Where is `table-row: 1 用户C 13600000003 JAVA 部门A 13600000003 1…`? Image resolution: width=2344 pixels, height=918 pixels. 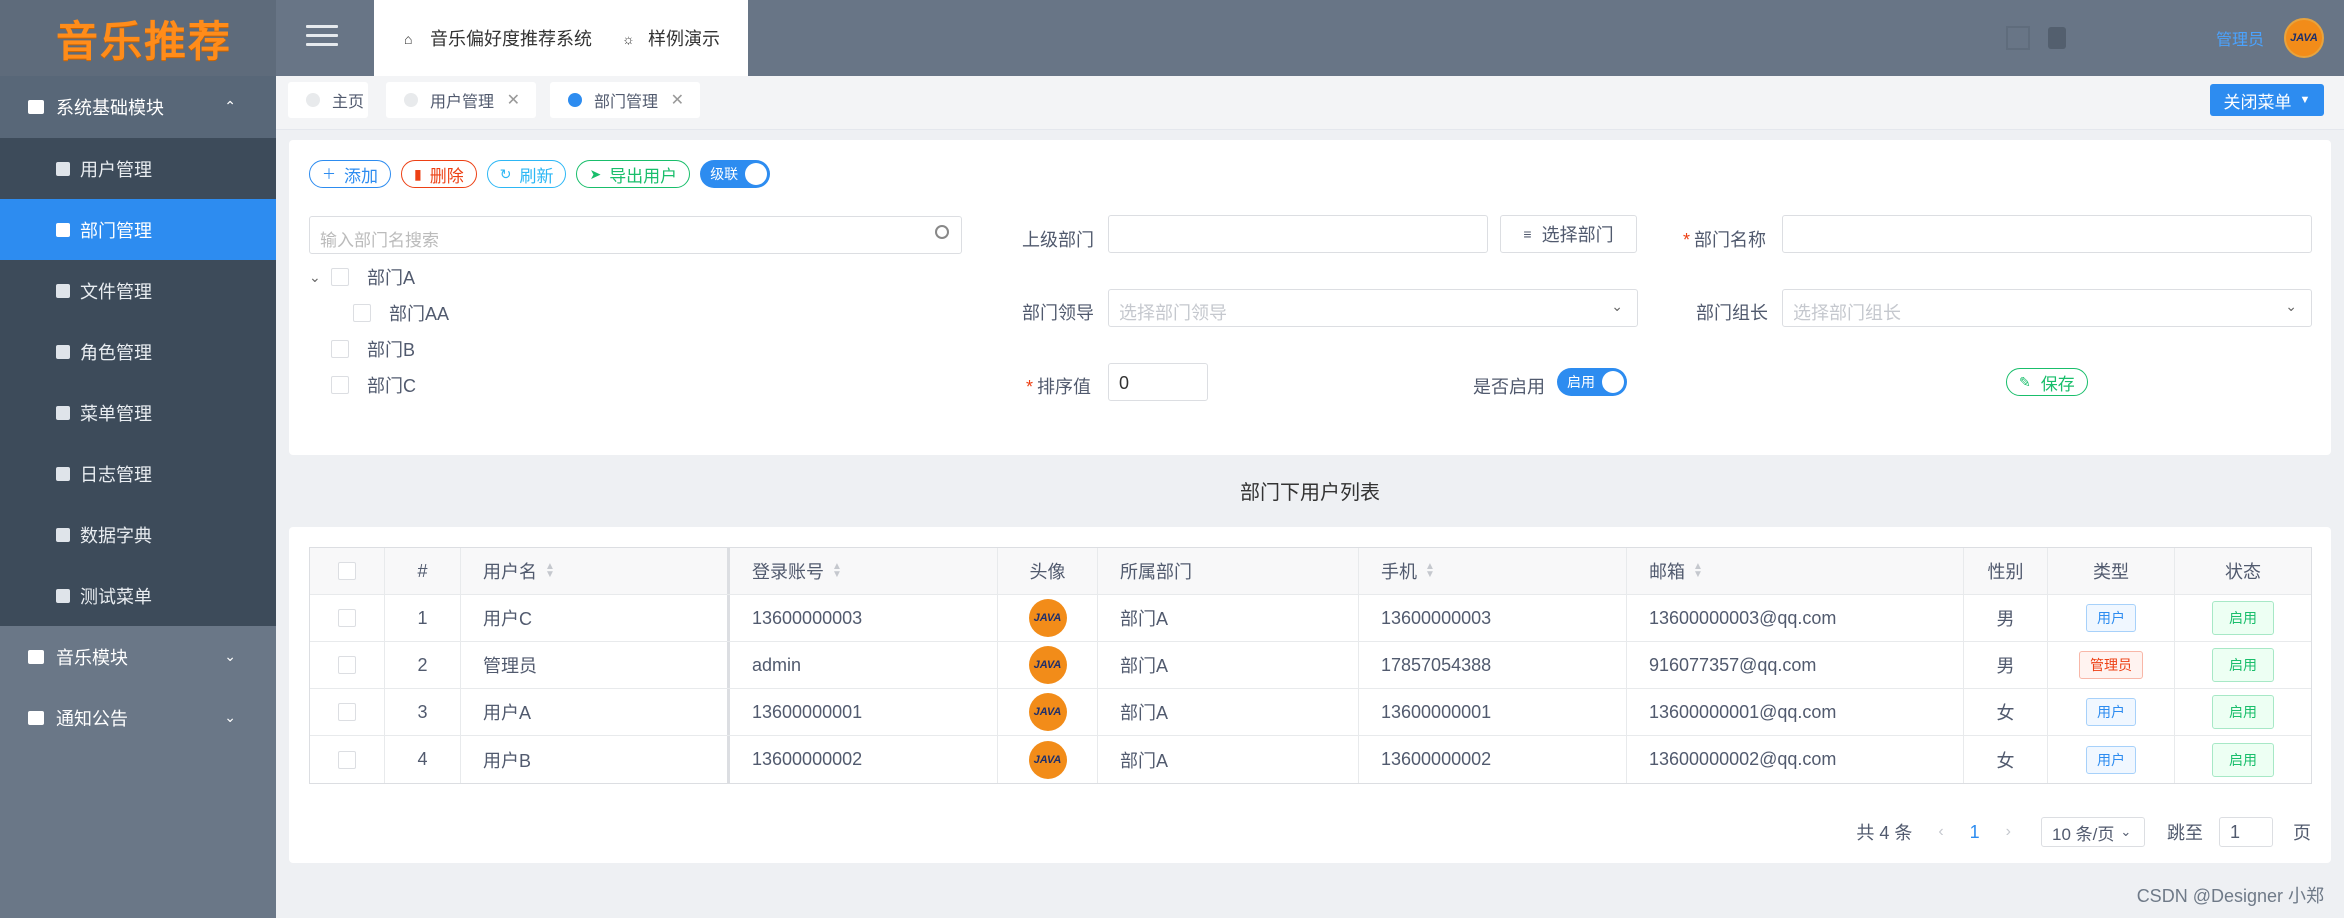 table-row: 1 用户C 13600000003 JAVA 部门A 13600000003 1… is located at coordinates (1310, 618).